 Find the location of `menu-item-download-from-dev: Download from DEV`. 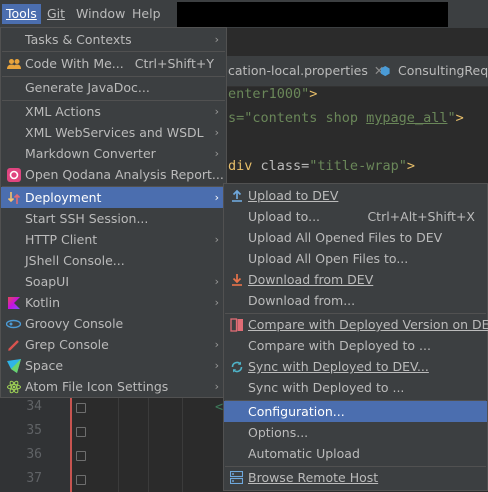

menu-item-download-from-dev: Download from DEV is located at coordinates (355, 279).